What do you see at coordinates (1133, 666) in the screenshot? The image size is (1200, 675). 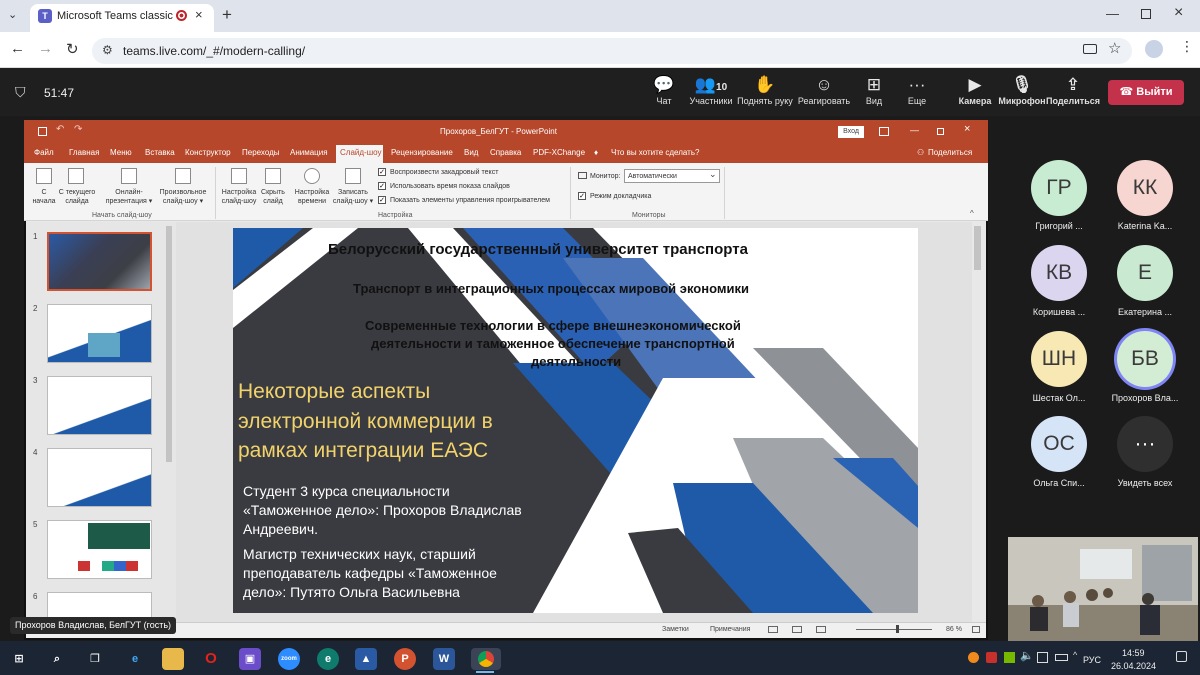 I see `clock-date: 26.04.2024` at bounding box center [1133, 666].